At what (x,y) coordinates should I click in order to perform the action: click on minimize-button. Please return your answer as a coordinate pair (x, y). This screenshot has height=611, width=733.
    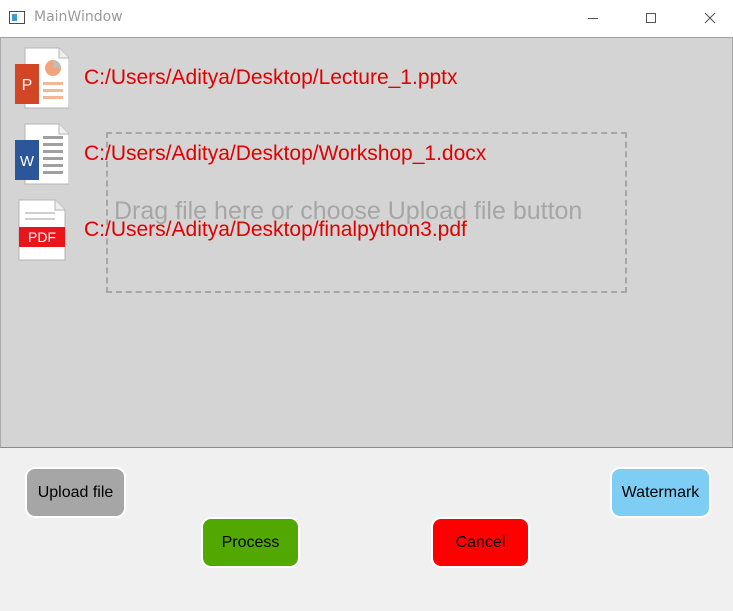
    Looking at the image, I should click on (593, 18).